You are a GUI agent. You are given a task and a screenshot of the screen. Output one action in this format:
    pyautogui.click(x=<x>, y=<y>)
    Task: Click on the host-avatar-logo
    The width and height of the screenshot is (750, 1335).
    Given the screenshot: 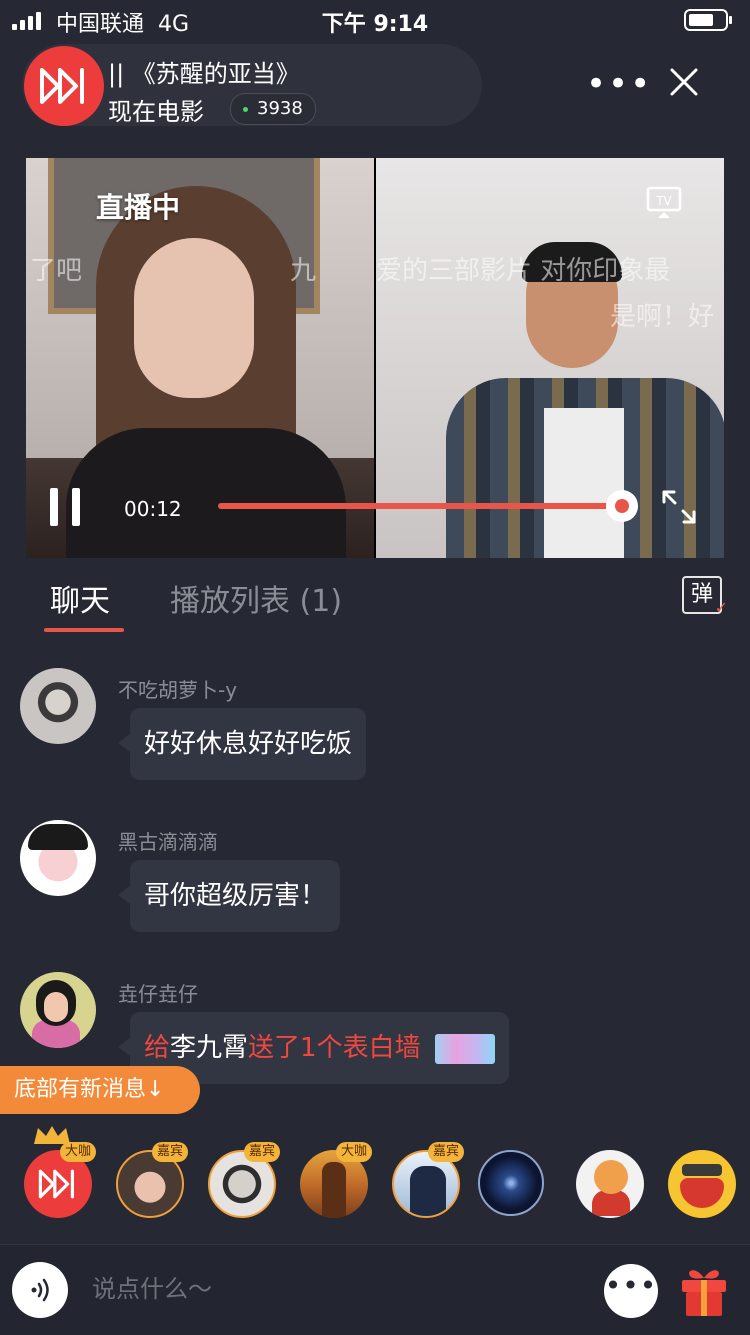 What is the action you would take?
    pyautogui.click(x=64, y=86)
    